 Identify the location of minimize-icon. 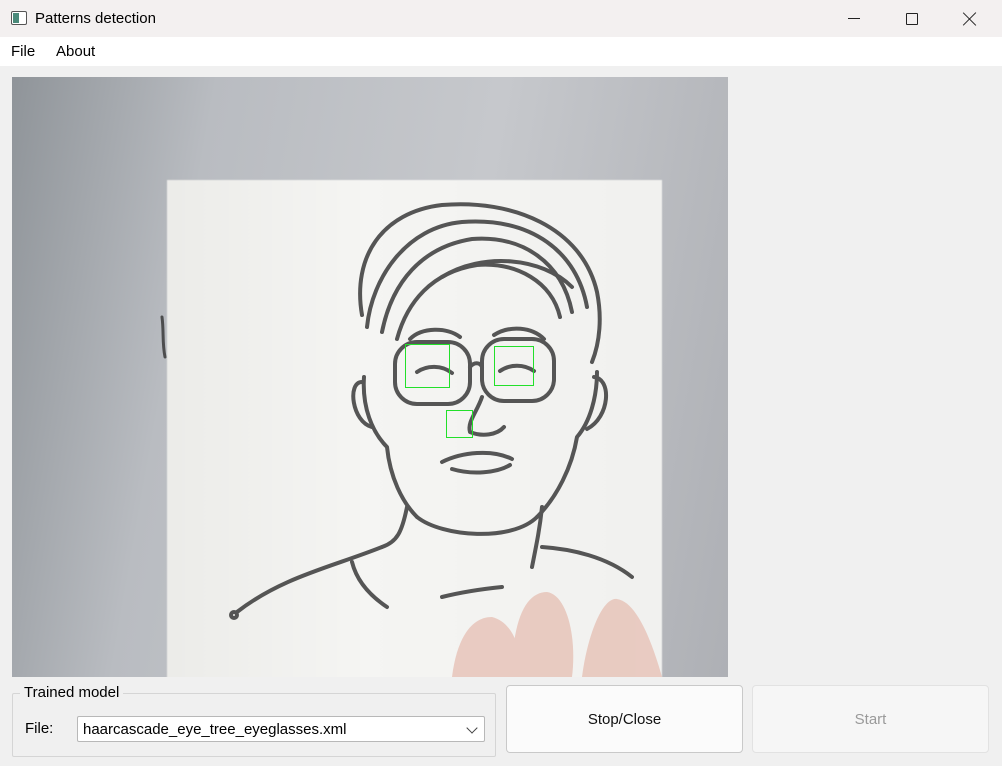
(854, 18).